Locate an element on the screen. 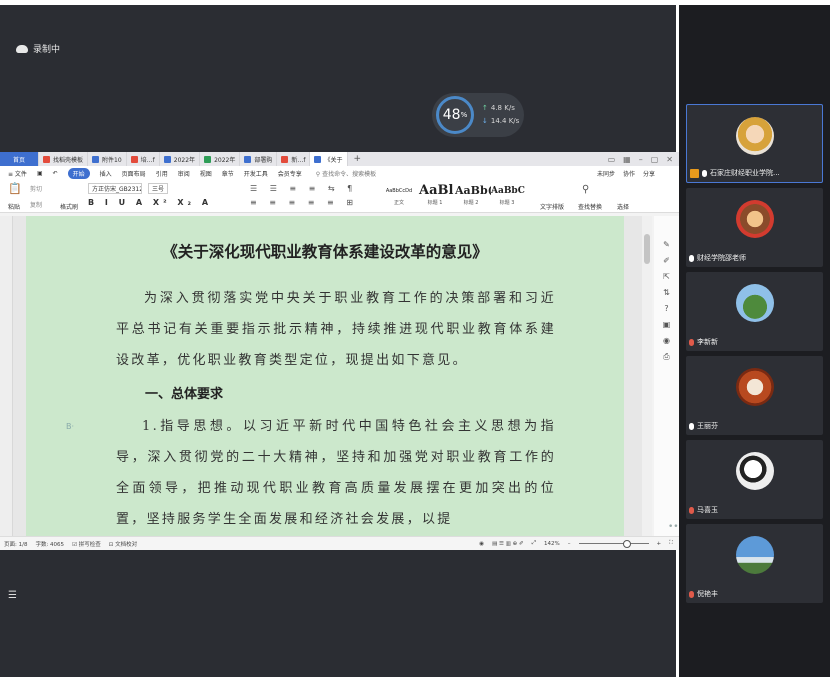 The height and width of the screenshot is (682, 830). close-icon: ✕ is located at coordinates (669, 159).